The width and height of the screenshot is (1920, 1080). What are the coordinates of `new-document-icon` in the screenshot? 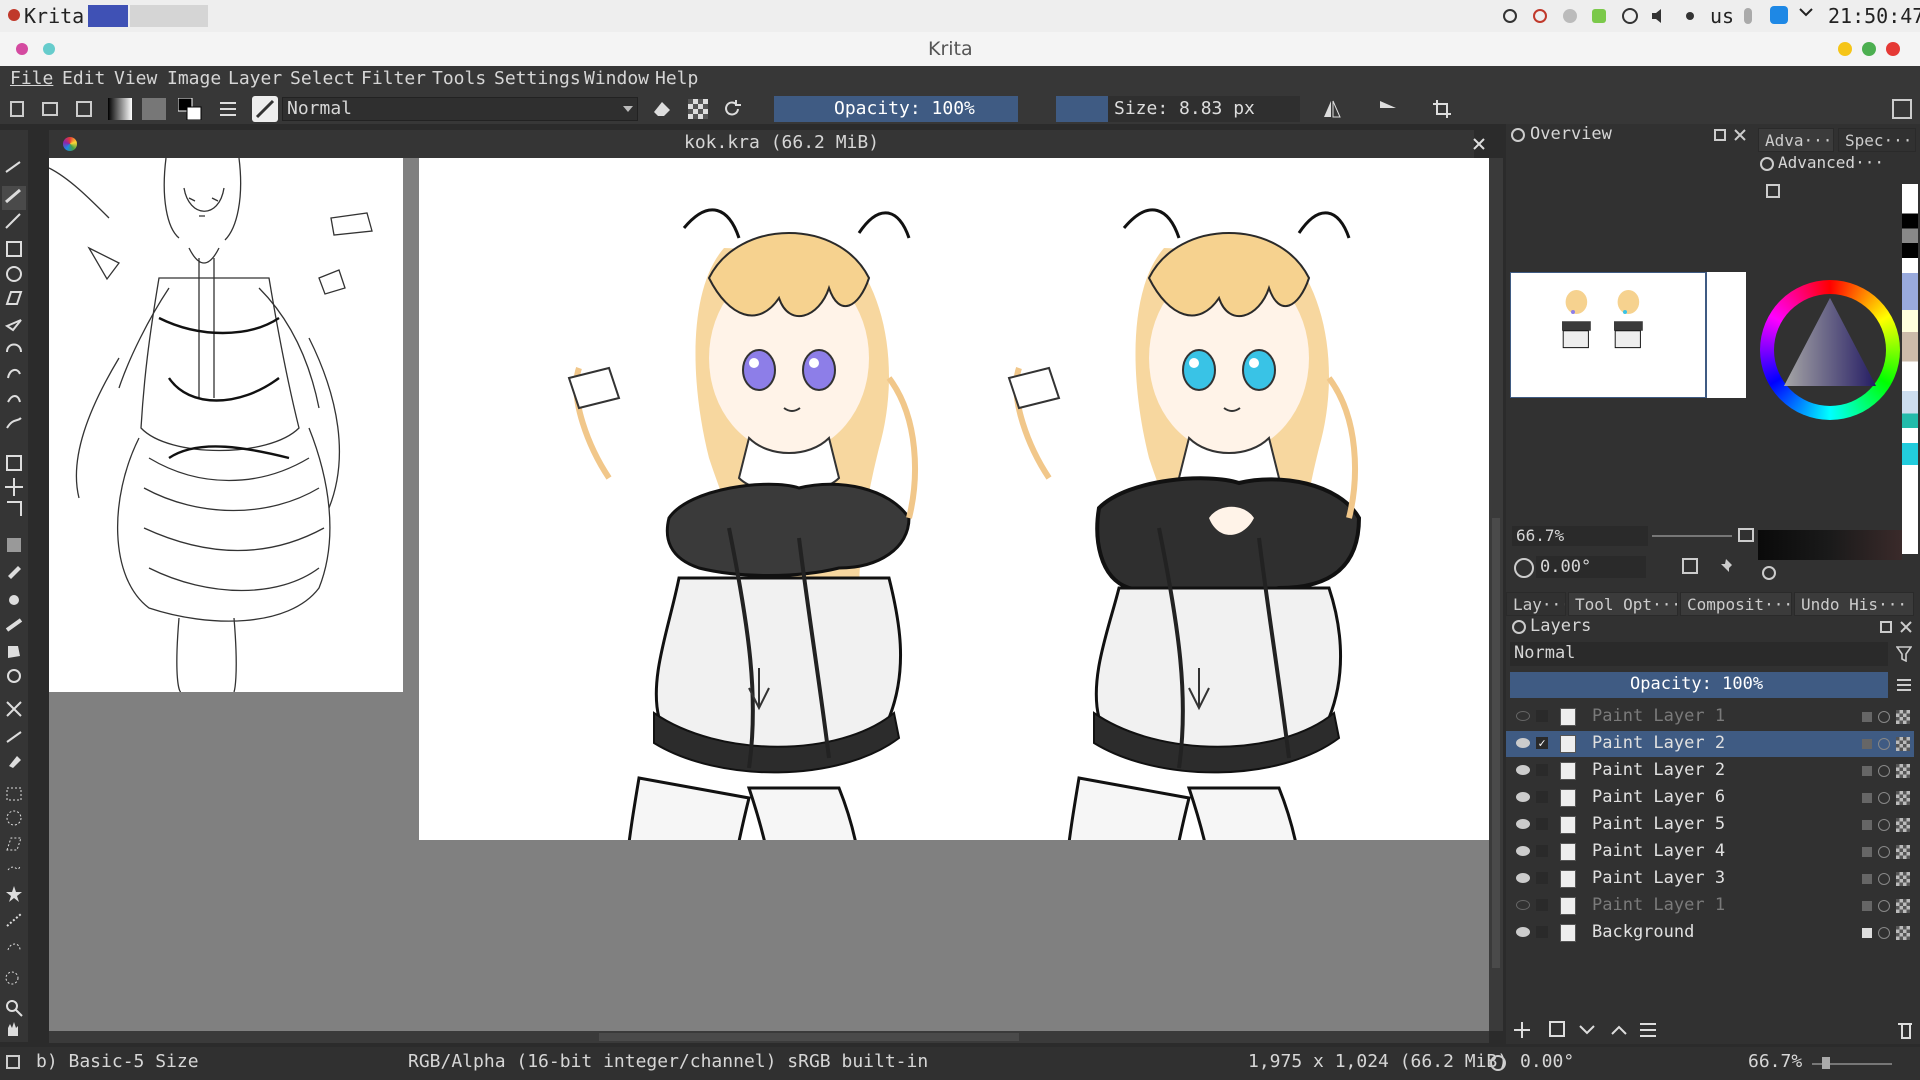 It's located at (17, 109).